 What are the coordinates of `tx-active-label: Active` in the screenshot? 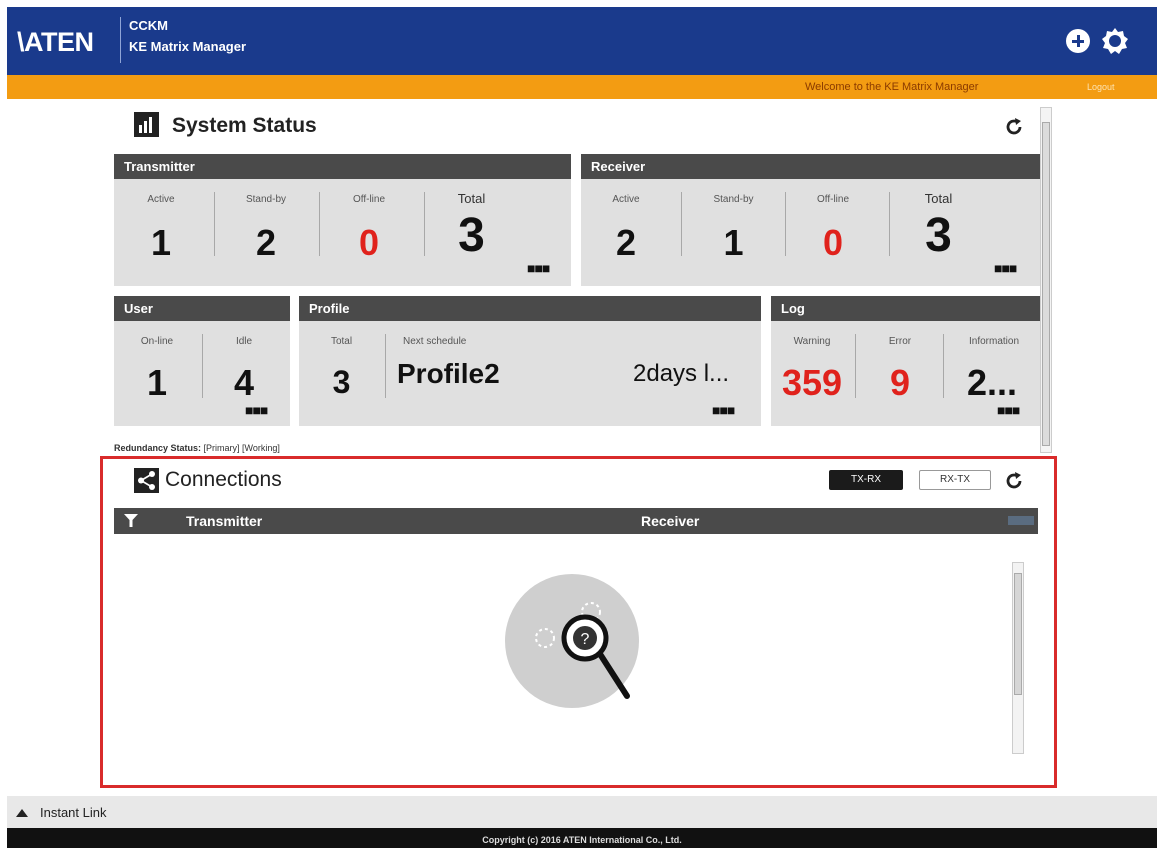 It's located at (161, 199).